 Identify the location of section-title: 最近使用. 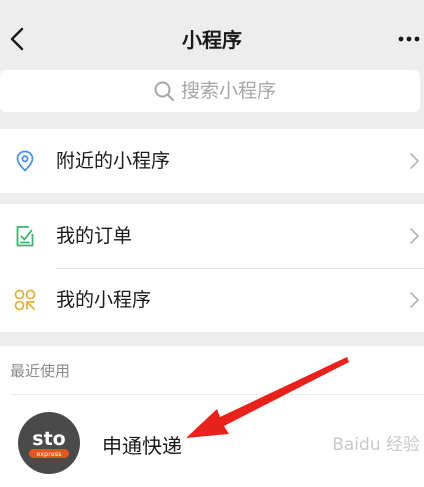
(40, 371).